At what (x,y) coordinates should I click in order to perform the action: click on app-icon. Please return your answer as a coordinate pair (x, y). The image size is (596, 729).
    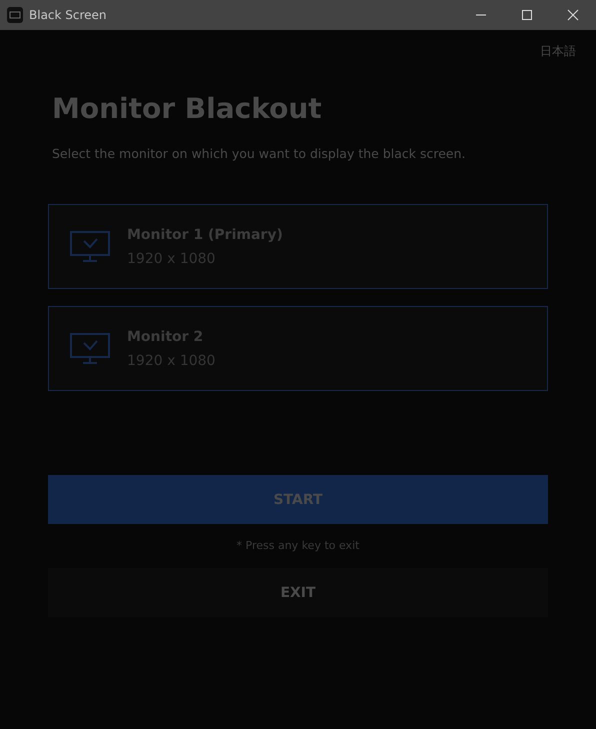
    Looking at the image, I should click on (15, 15).